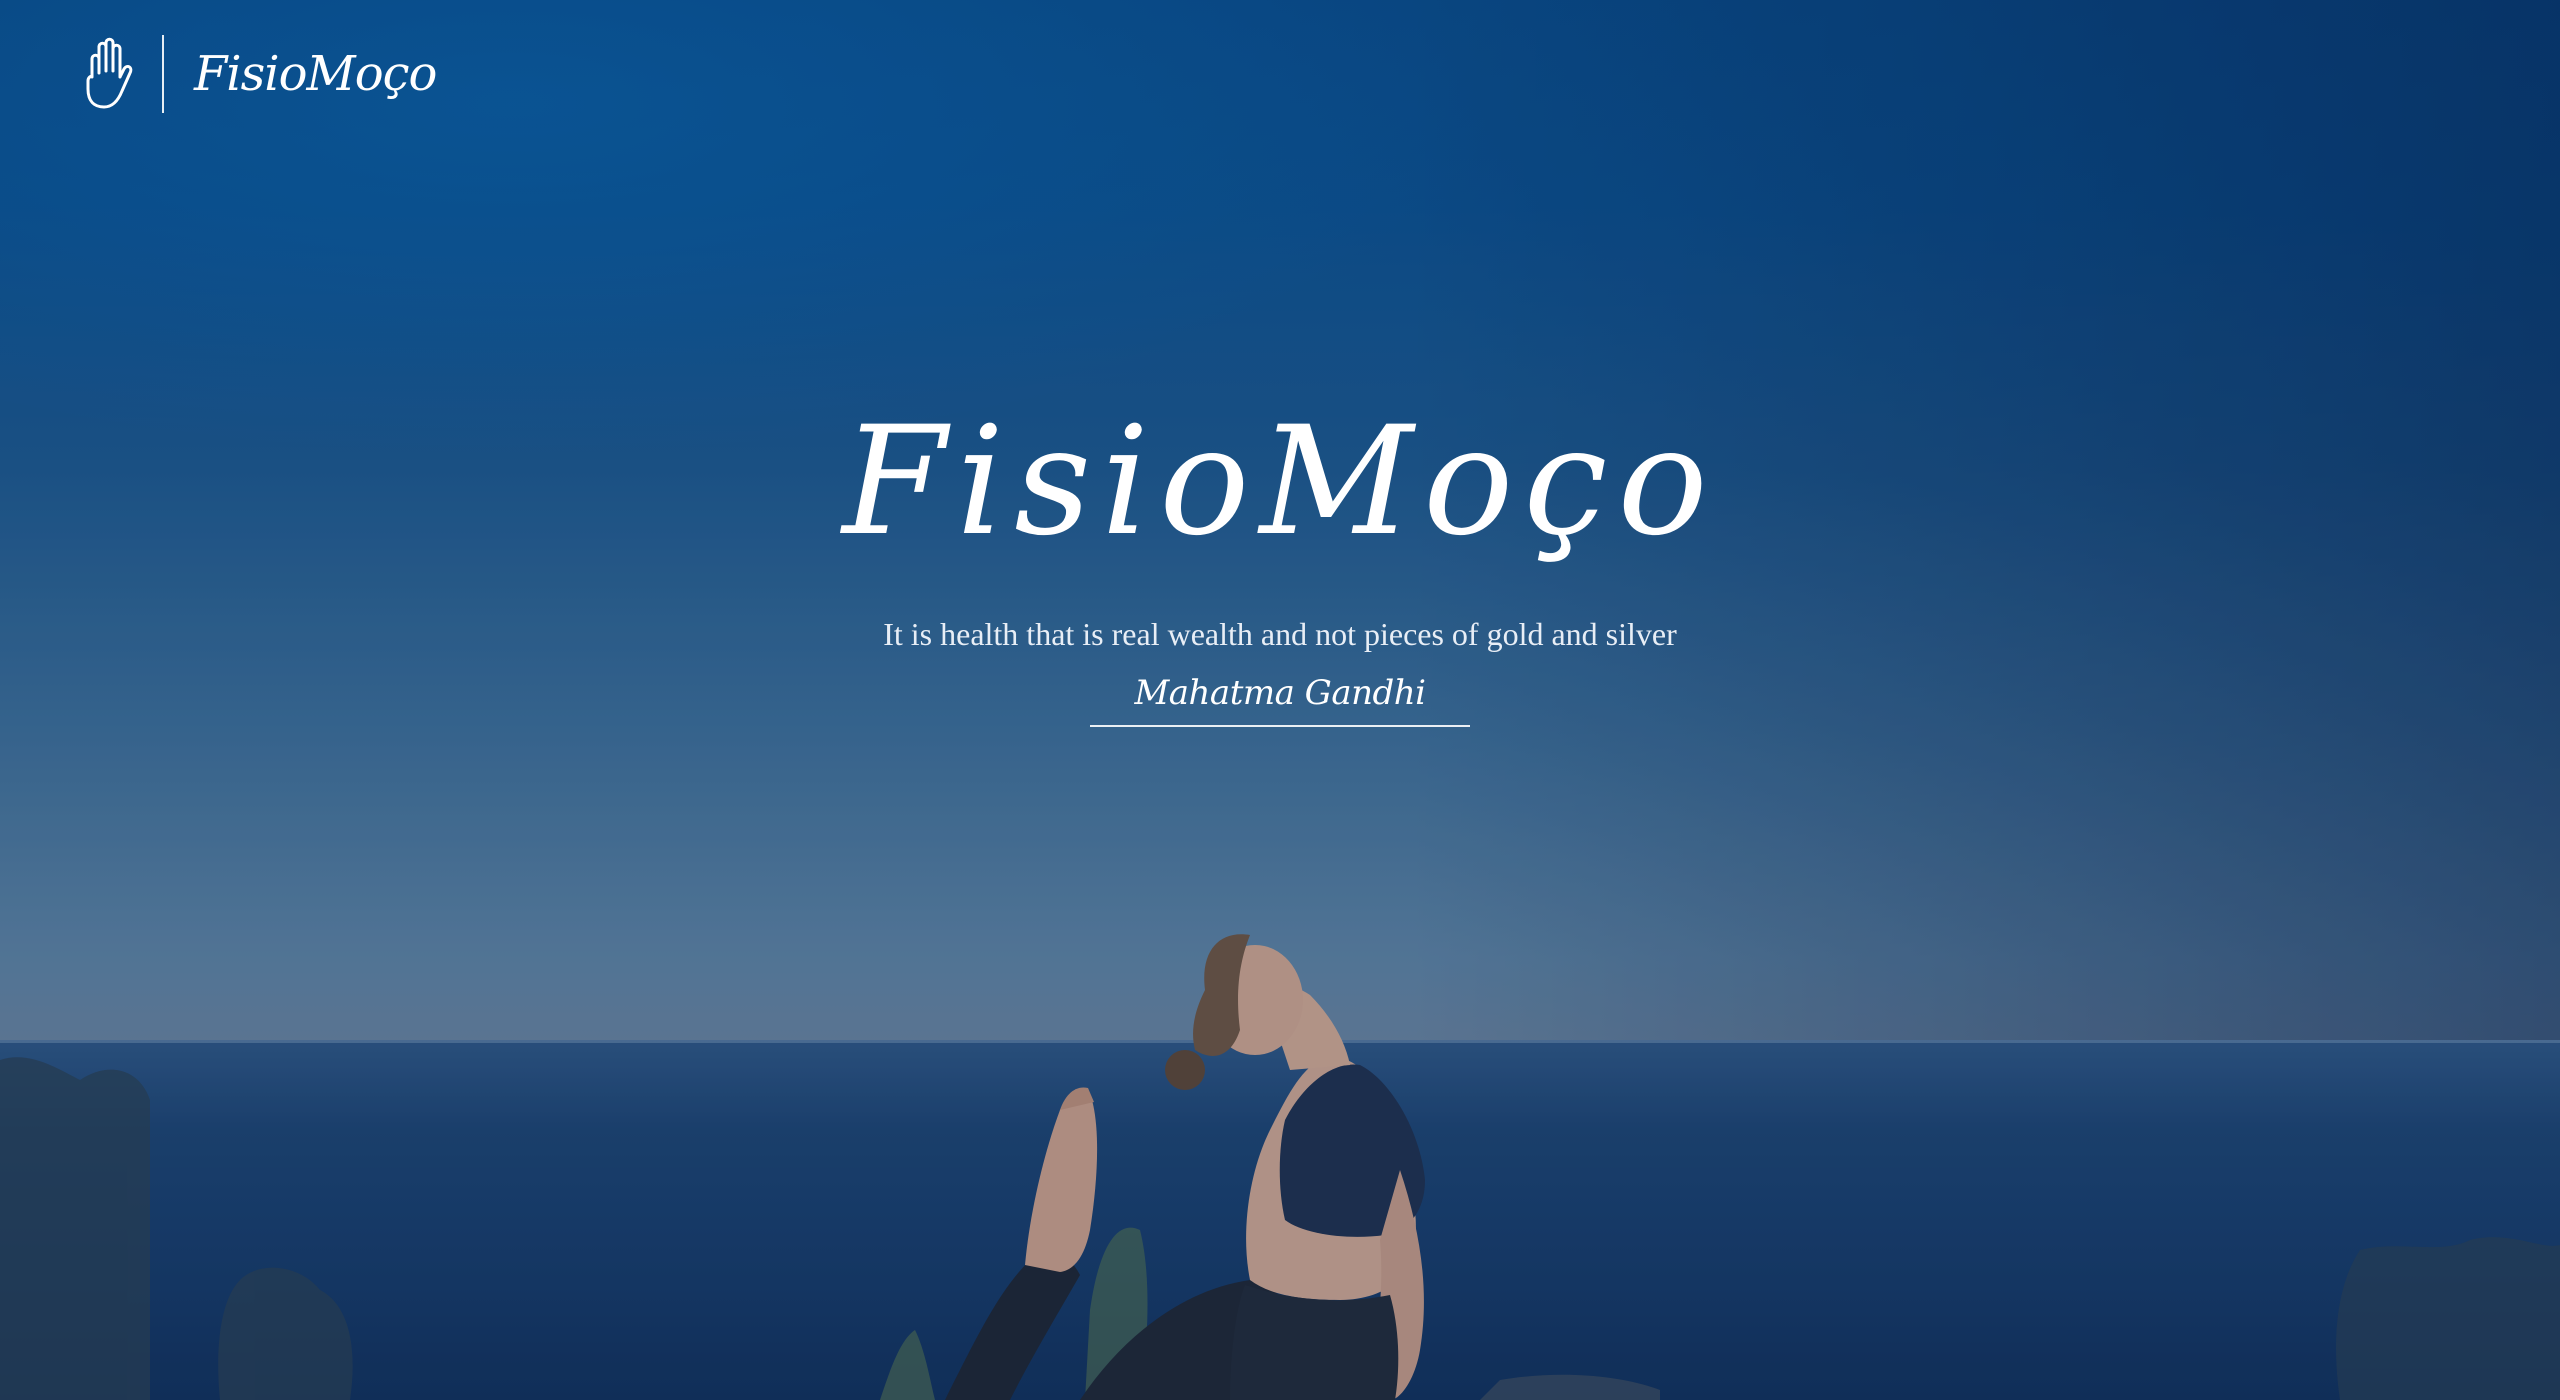 Image resolution: width=2560 pixels, height=1400 pixels. I want to click on site-header: FisioMoço, so click(257, 74).